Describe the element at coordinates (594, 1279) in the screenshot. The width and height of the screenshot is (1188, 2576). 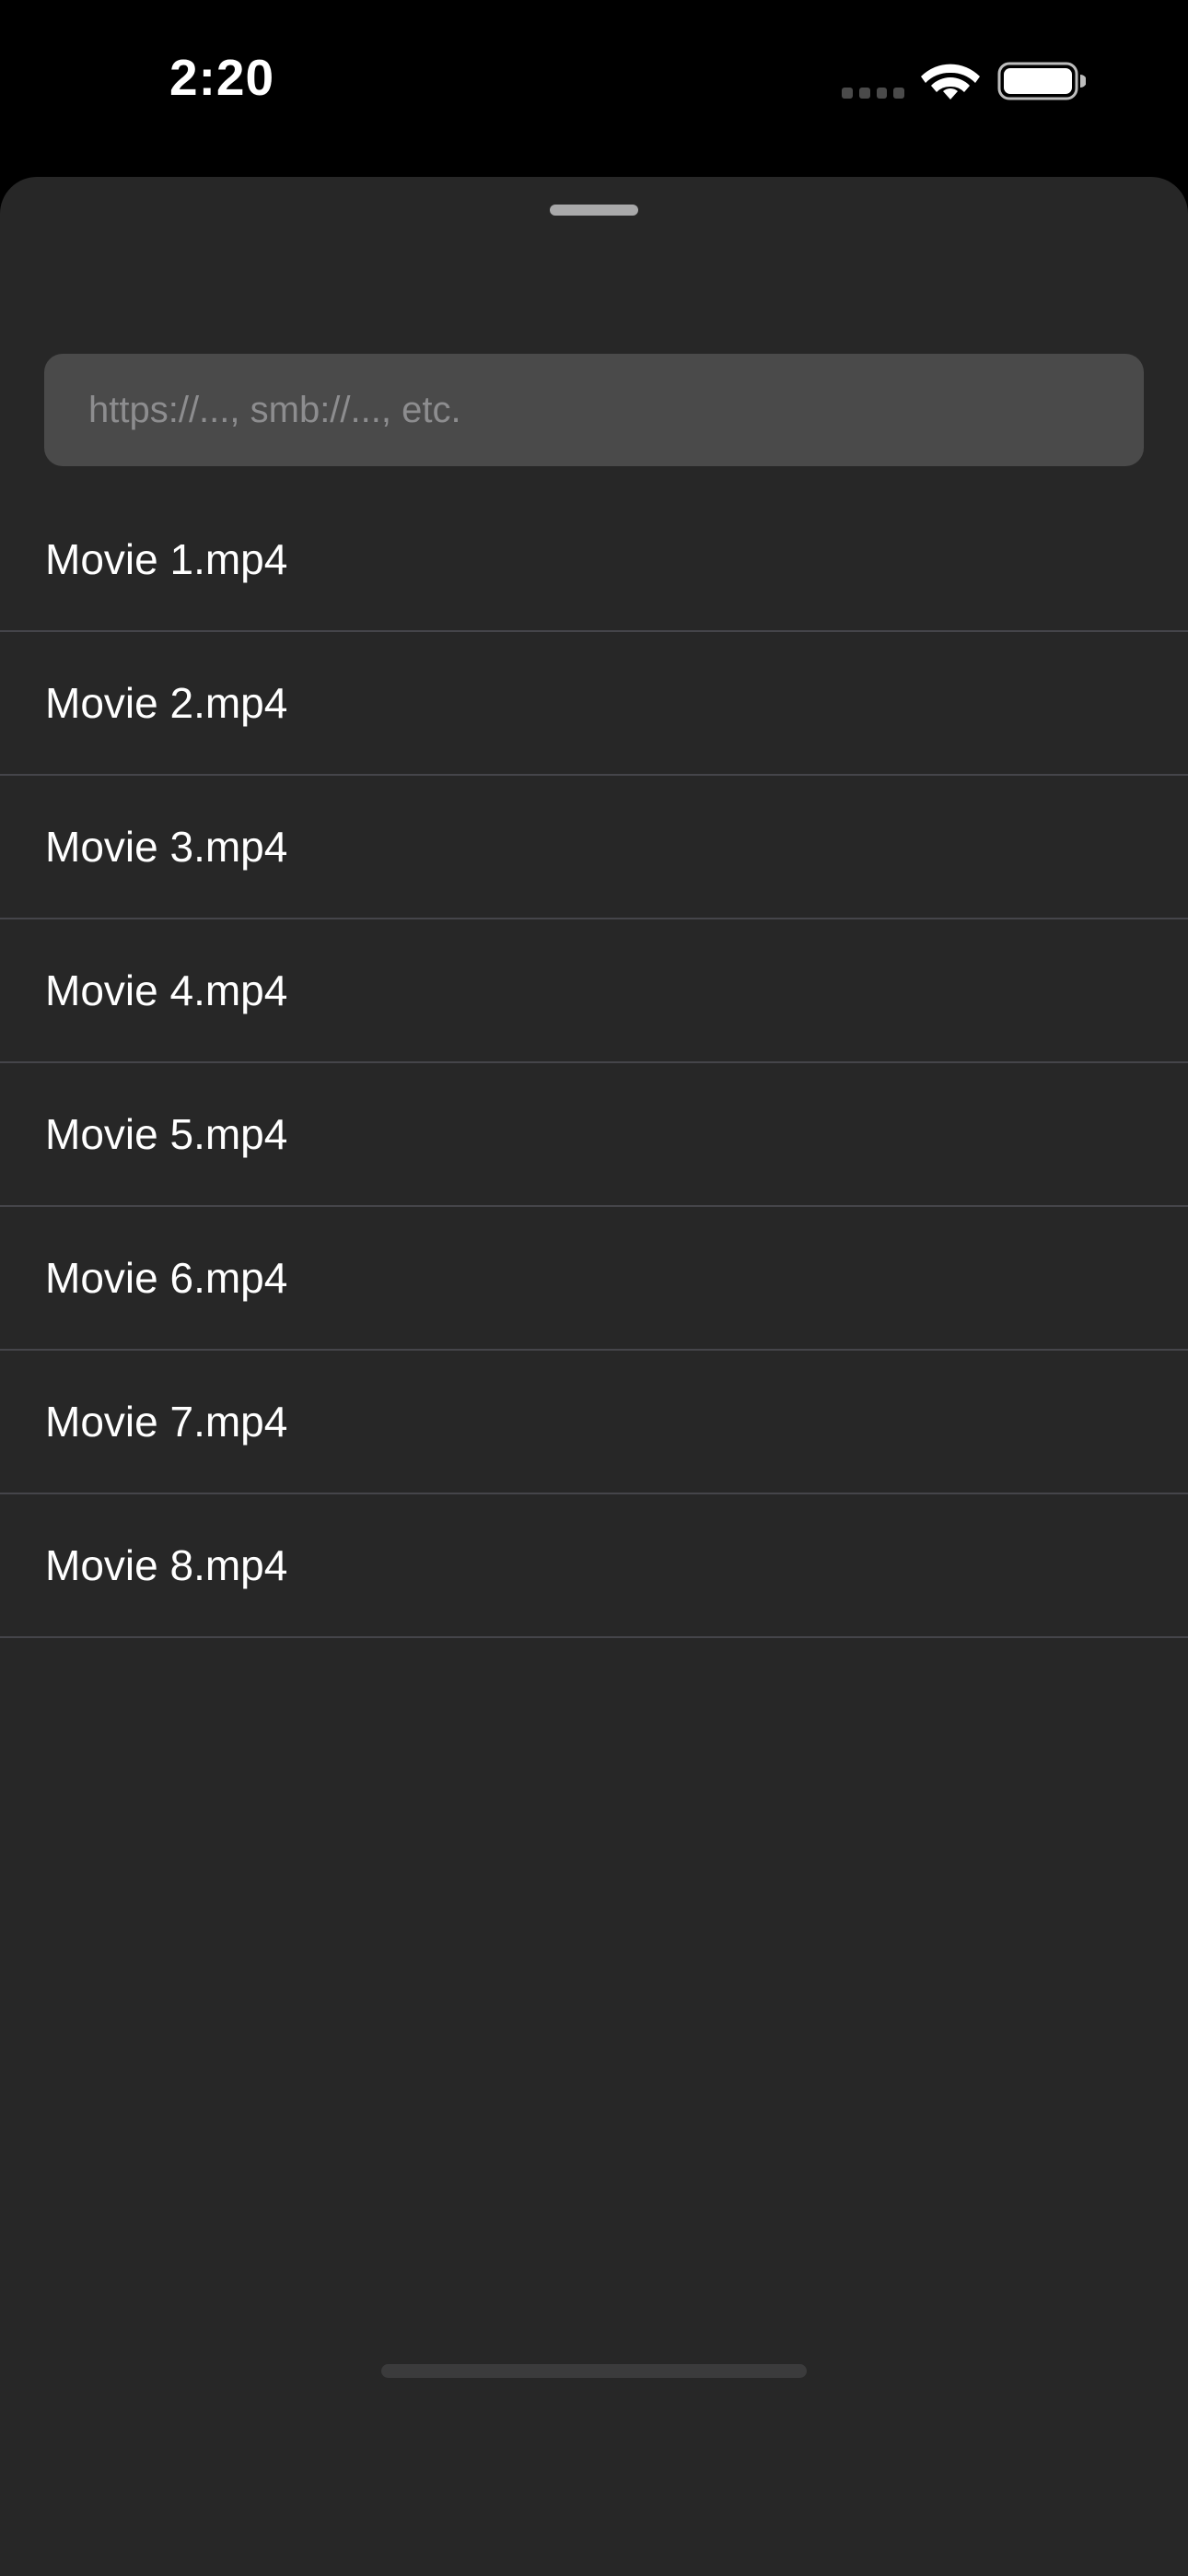
I see `file-list-item: Movie 6.mp4` at that location.